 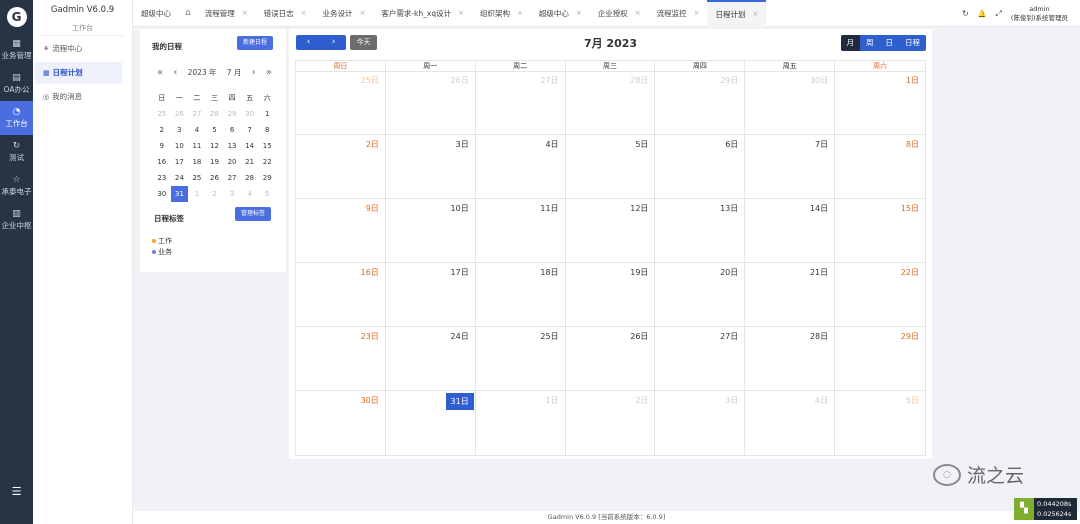 I want to click on next-year-icon: », so click(x=269, y=72).